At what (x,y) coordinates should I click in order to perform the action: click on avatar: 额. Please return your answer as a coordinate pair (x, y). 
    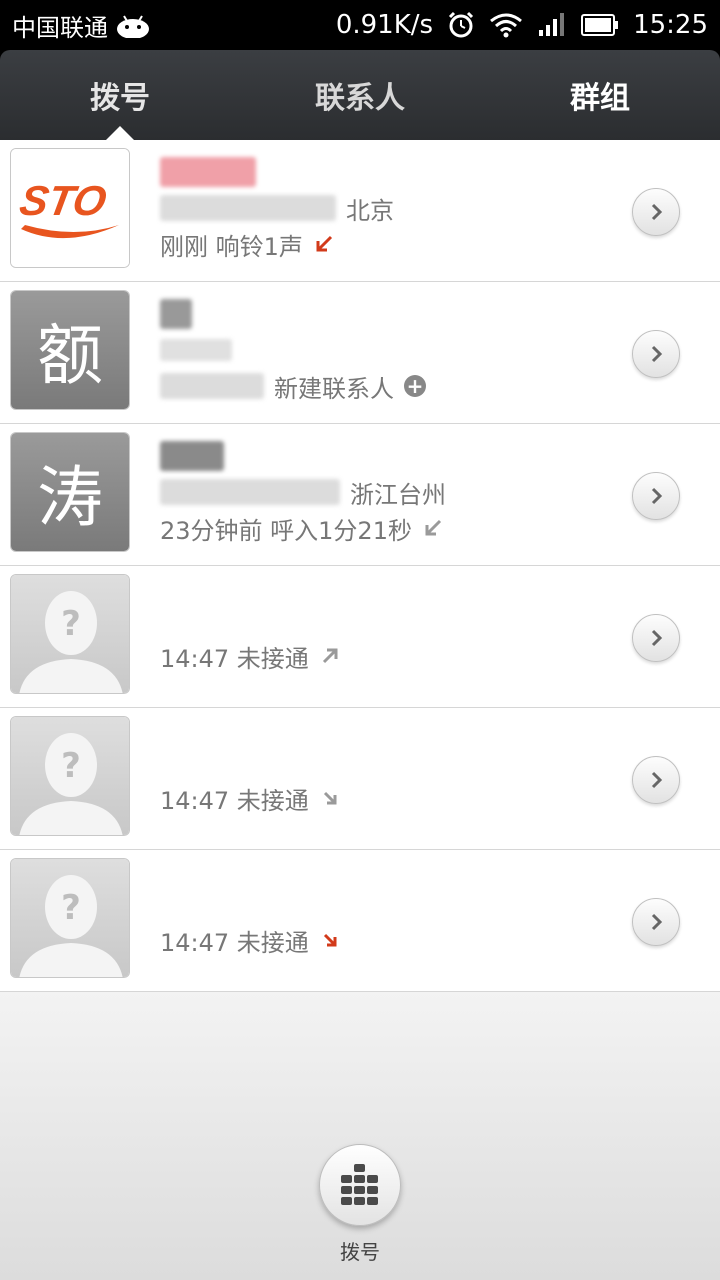
    Looking at the image, I should click on (70, 350).